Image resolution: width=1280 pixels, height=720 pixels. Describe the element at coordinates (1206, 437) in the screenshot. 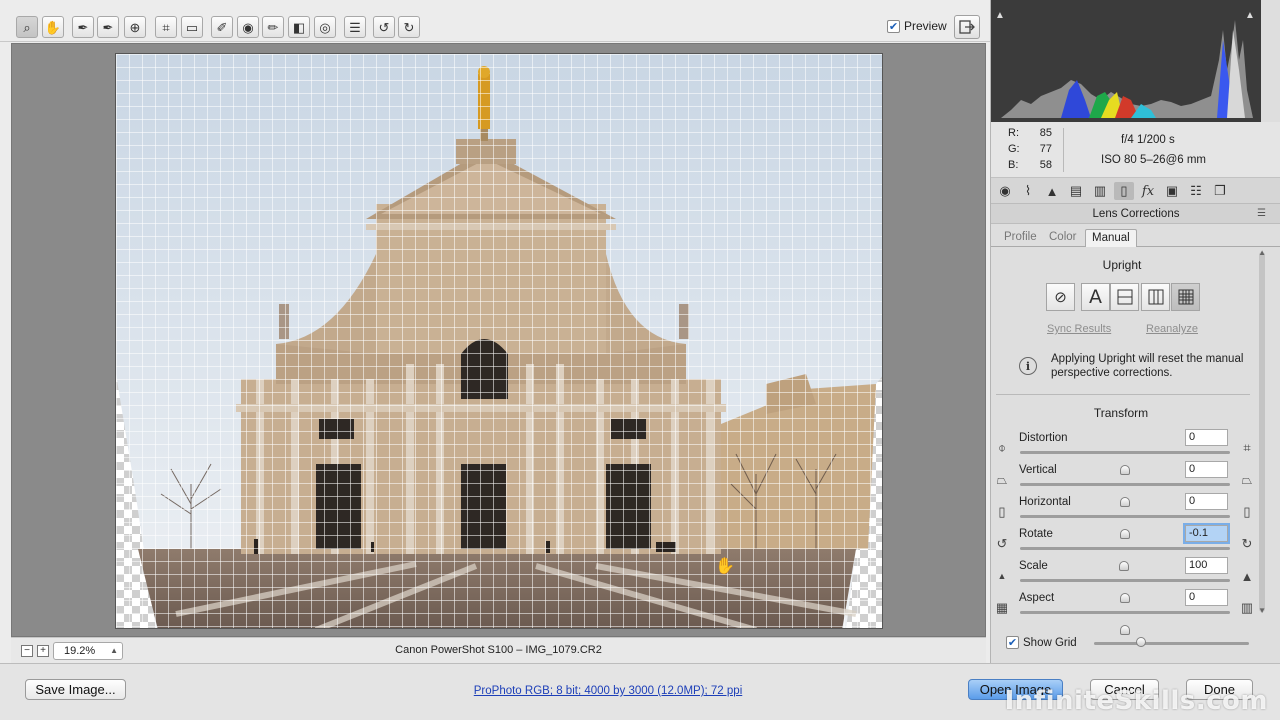

I see `distortion-value-field: 0` at that location.